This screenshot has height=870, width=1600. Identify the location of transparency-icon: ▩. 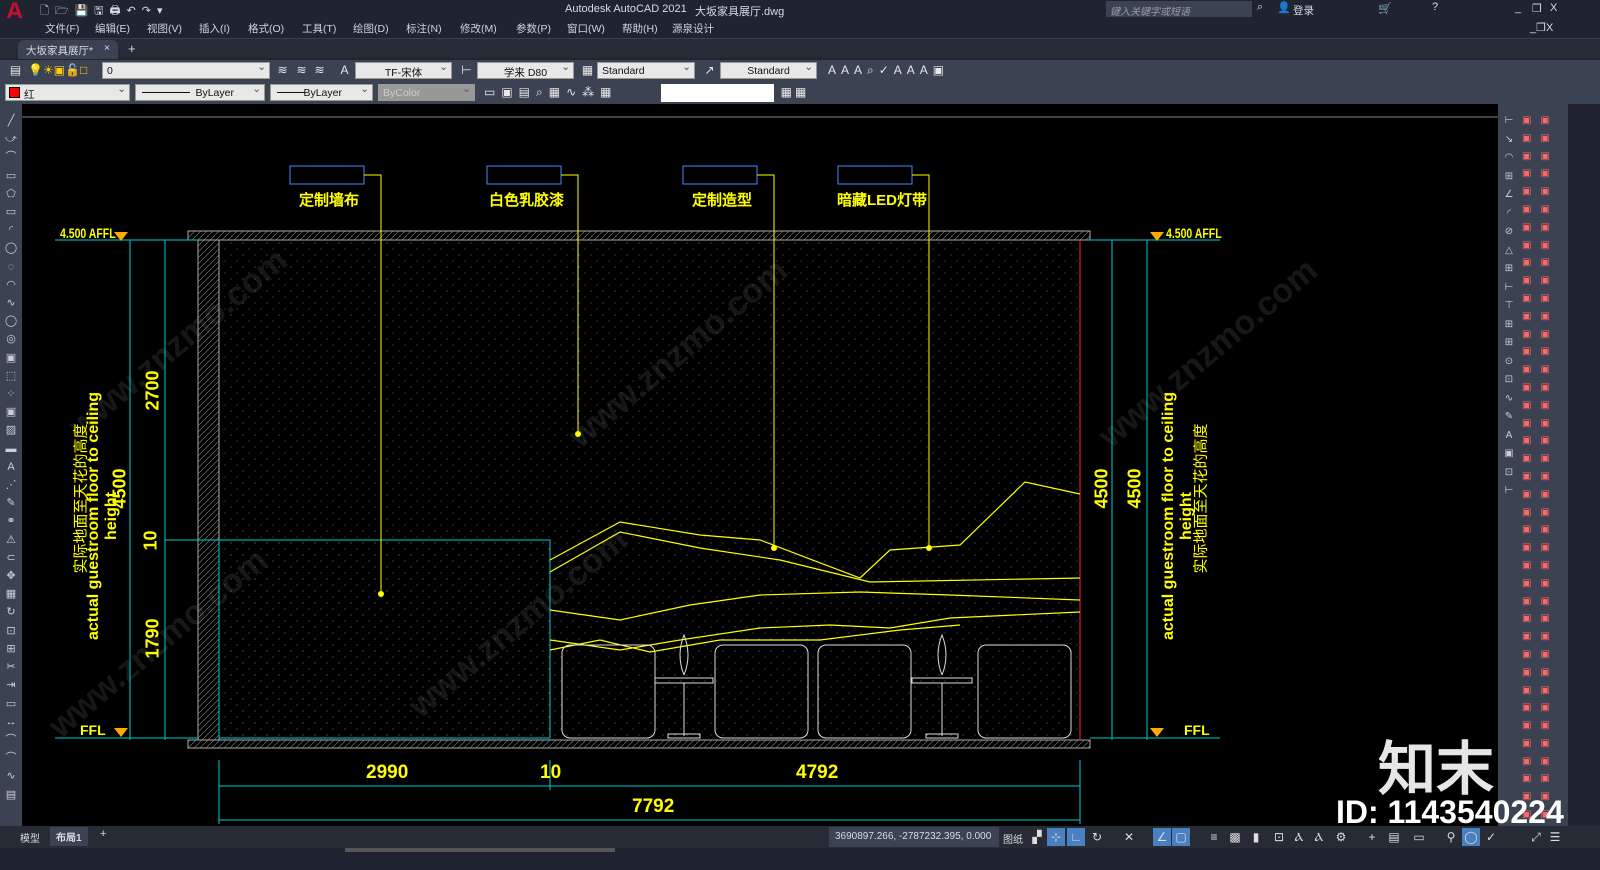
(1235, 837).